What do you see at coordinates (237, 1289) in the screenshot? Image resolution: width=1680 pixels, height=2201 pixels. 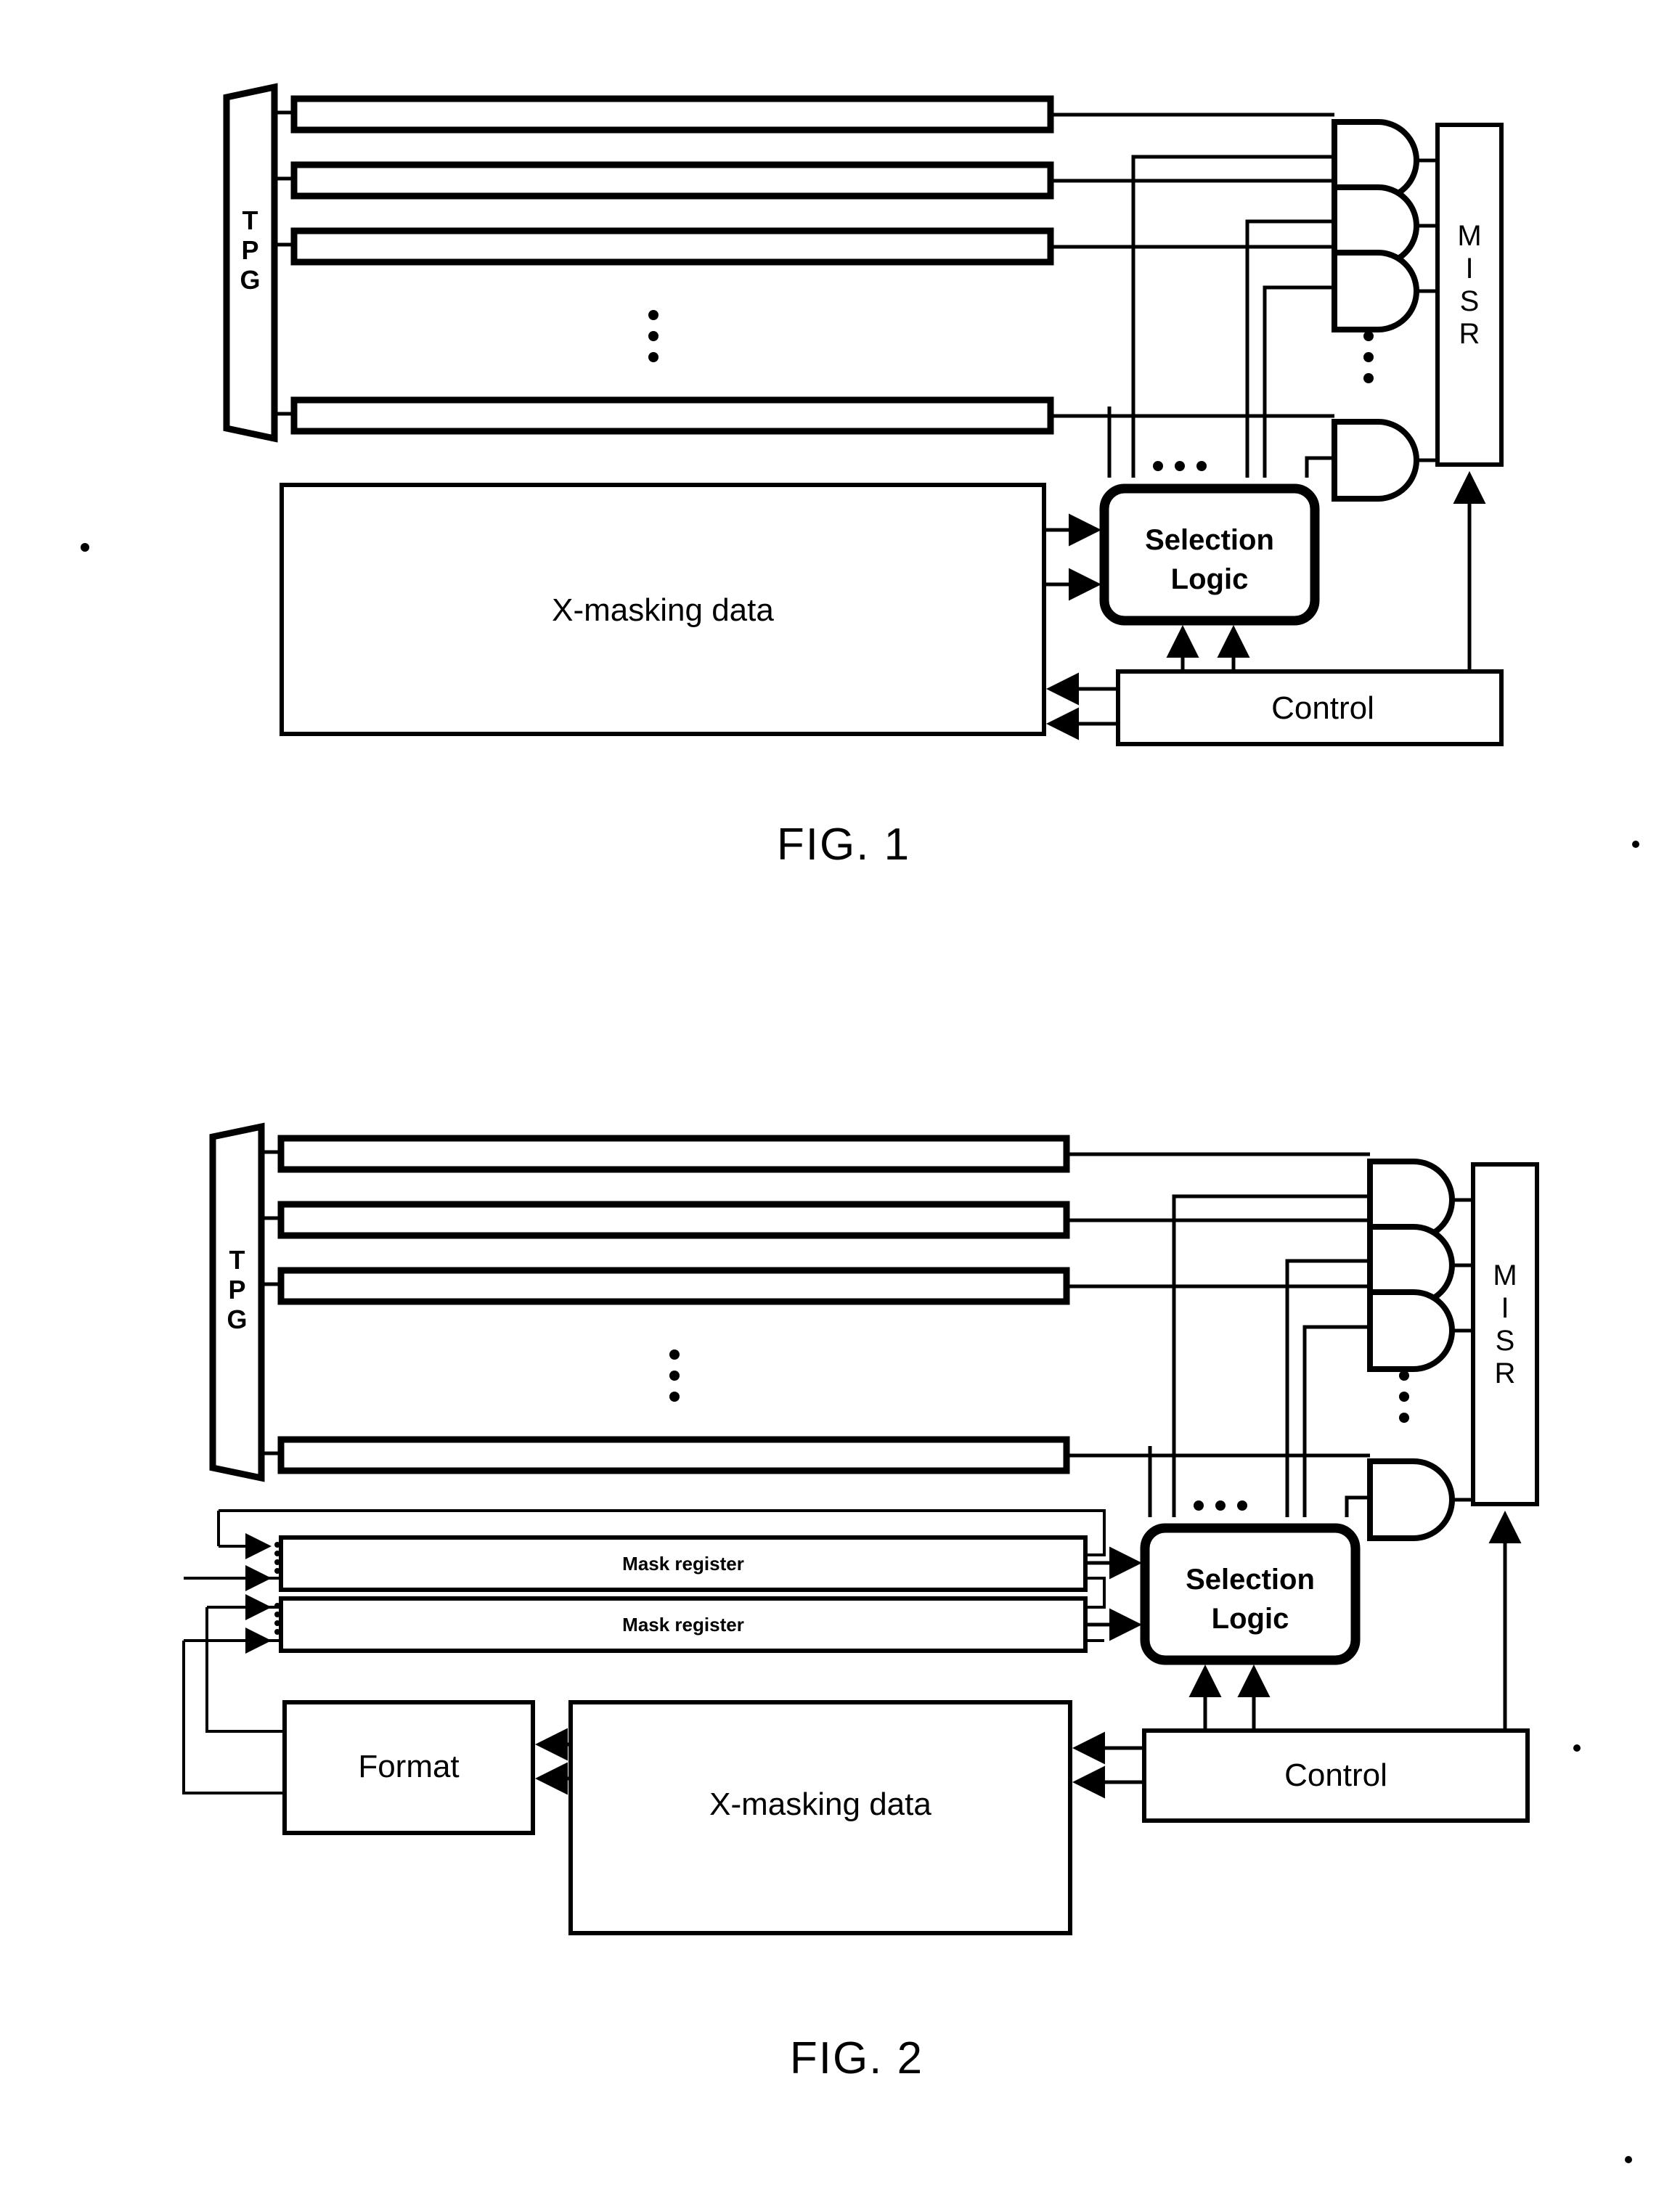 I see `fig2-tpg-label-p: P` at bounding box center [237, 1289].